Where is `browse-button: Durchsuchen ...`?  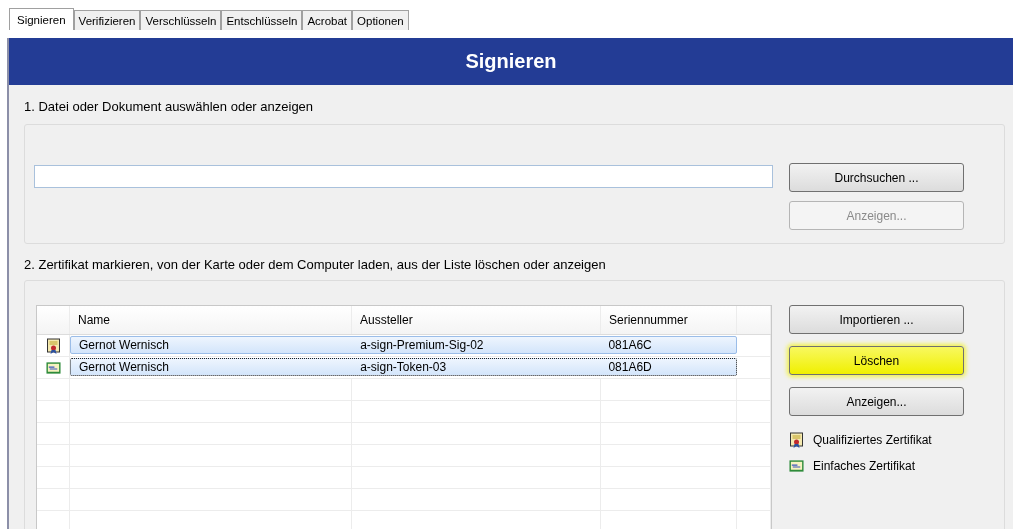 browse-button: Durchsuchen ... is located at coordinates (876, 177).